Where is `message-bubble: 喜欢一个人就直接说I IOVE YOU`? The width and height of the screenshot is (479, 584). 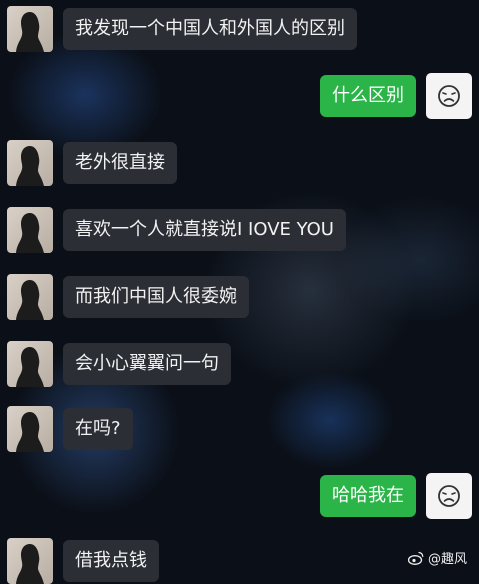 message-bubble: 喜欢一个人就直接说I IOVE YOU is located at coordinates (204, 230).